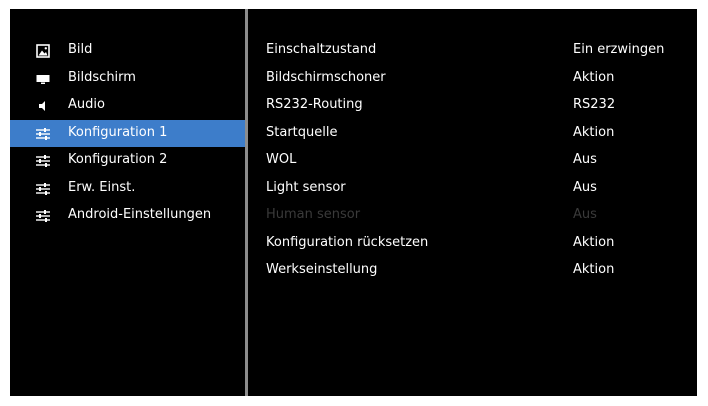 This screenshot has width=708, height=406. What do you see at coordinates (472, 244) in the screenshot?
I see `setting-row-konfiguration-ruecksetzen: Konfiguration rücksetzen Aktion` at bounding box center [472, 244].